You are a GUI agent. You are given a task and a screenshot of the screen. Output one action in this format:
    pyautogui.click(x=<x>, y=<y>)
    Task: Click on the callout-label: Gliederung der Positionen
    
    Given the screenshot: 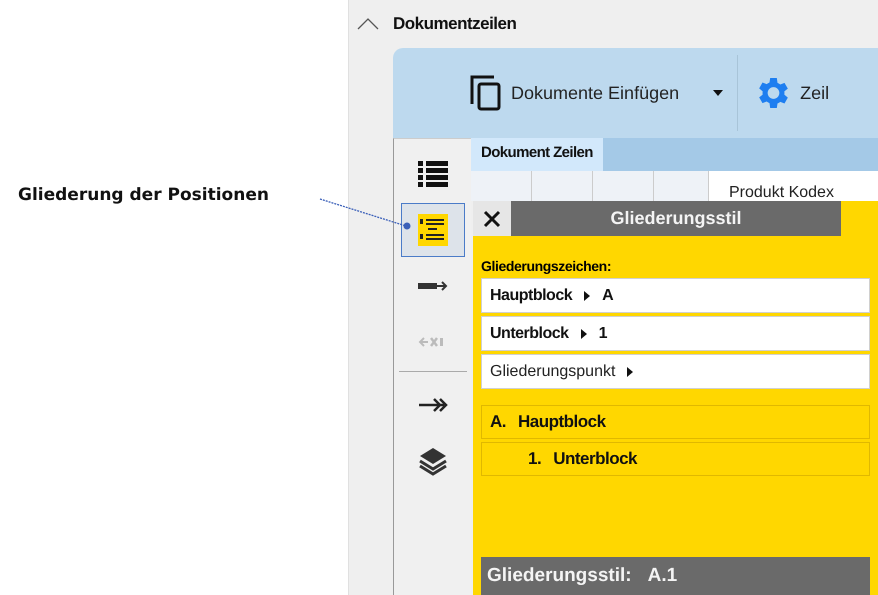 What is the action you would take?
    pyautogui.click(x=143, y=195)
    